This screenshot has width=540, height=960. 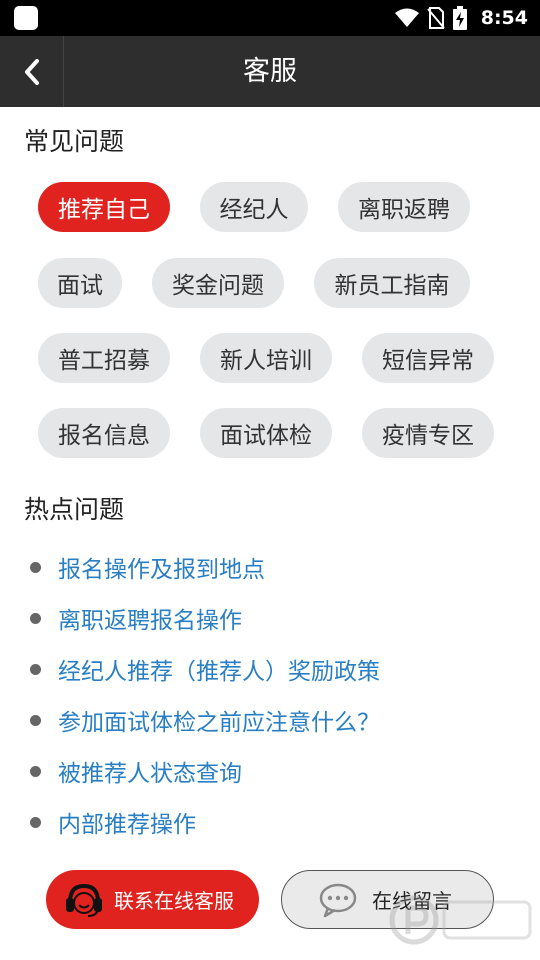 What do you see at coordinates (161, 567) in the screenshot?
I see `hot-question-link: 报名操作及报到地点` at bounding box center [161, 567].